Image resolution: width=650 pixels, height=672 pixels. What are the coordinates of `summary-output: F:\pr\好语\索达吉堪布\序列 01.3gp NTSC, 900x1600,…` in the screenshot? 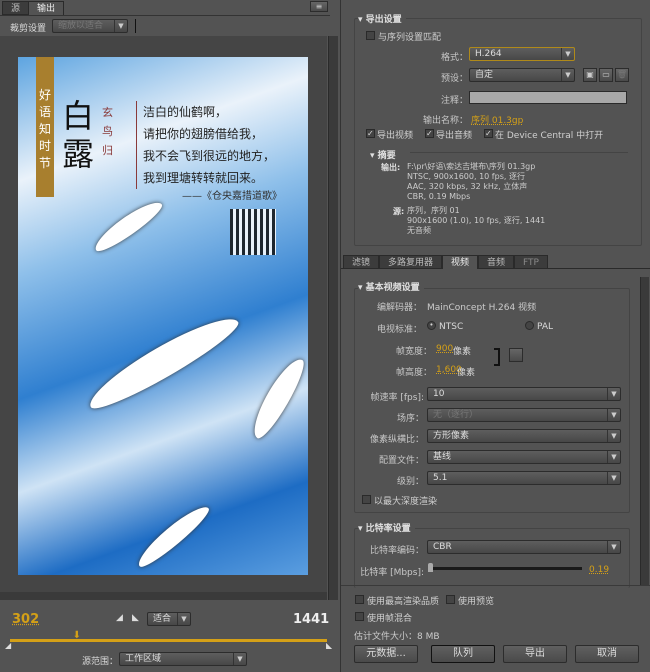 It's located at (471, 182).